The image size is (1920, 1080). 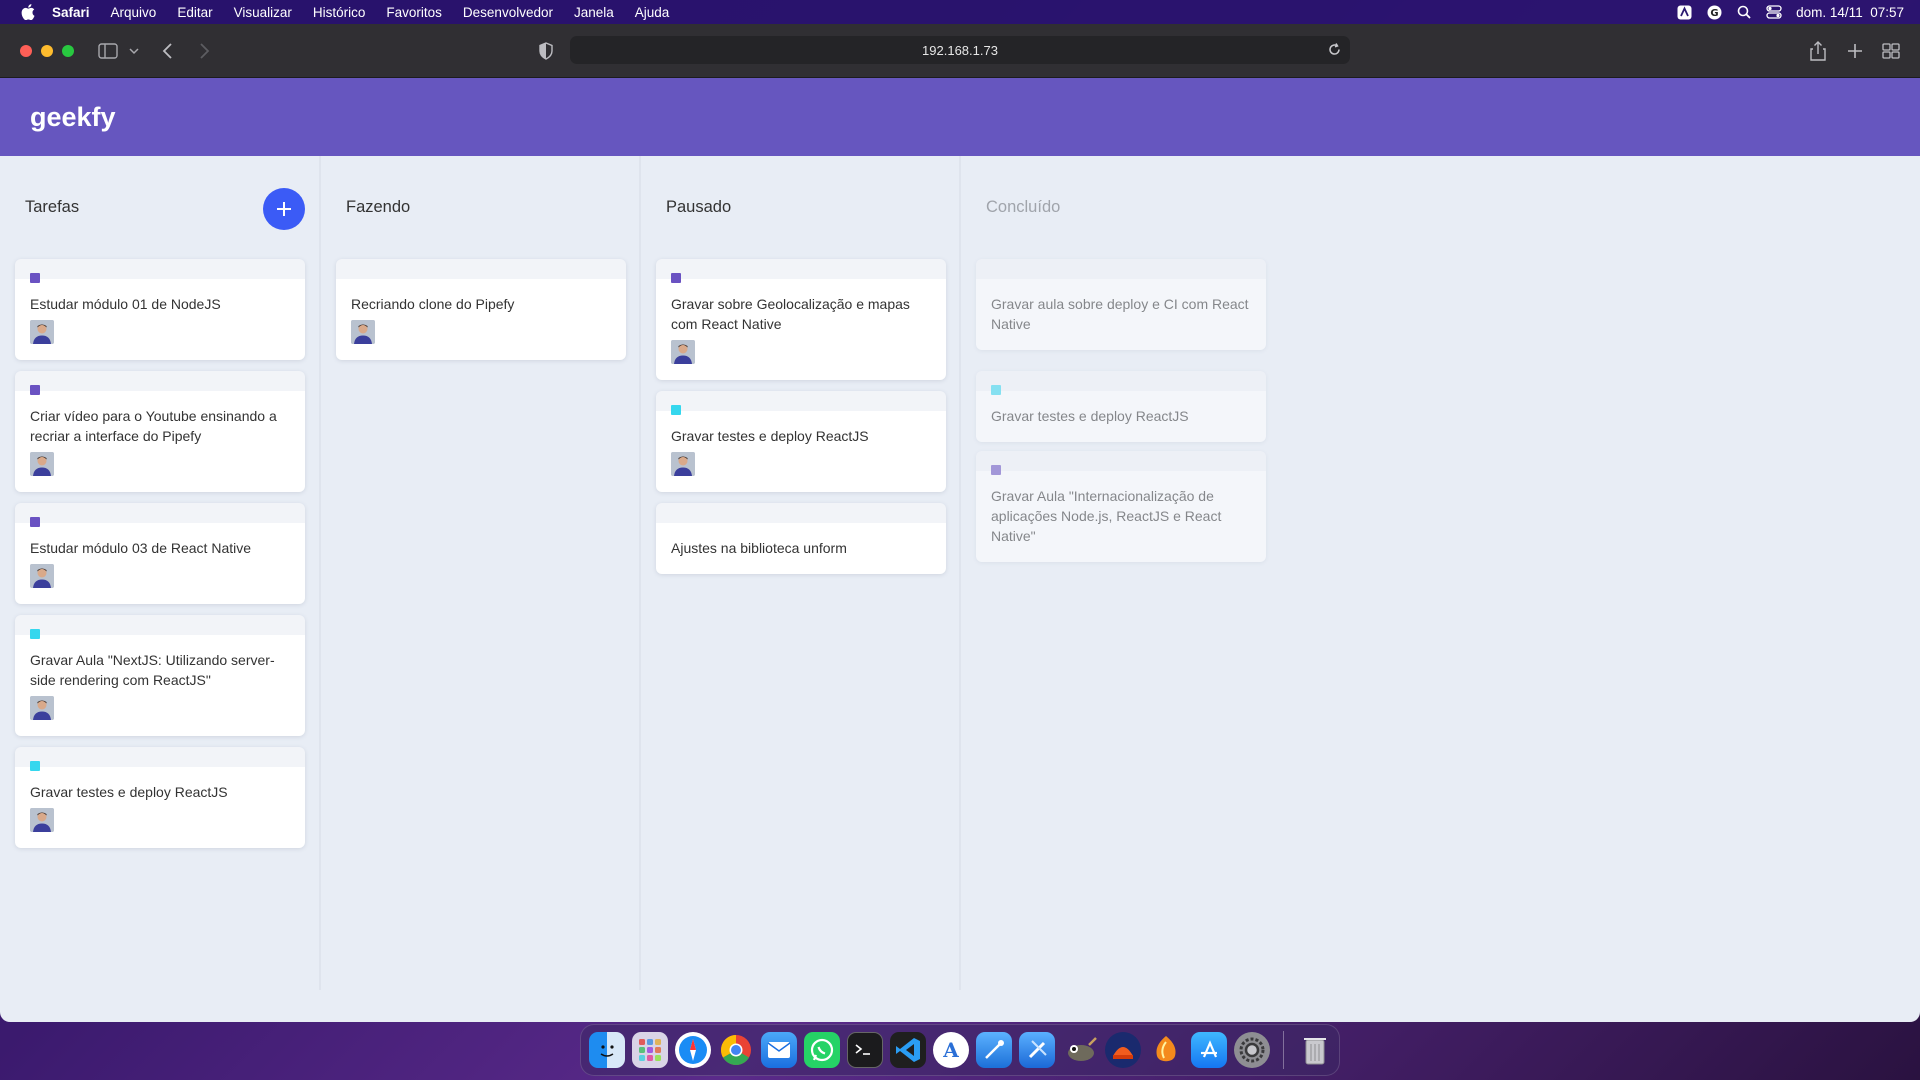 What do you see at coordinates (134, 51) in the screenshot?
I see `chevron-down-icon` at bounding box center [134, 51].